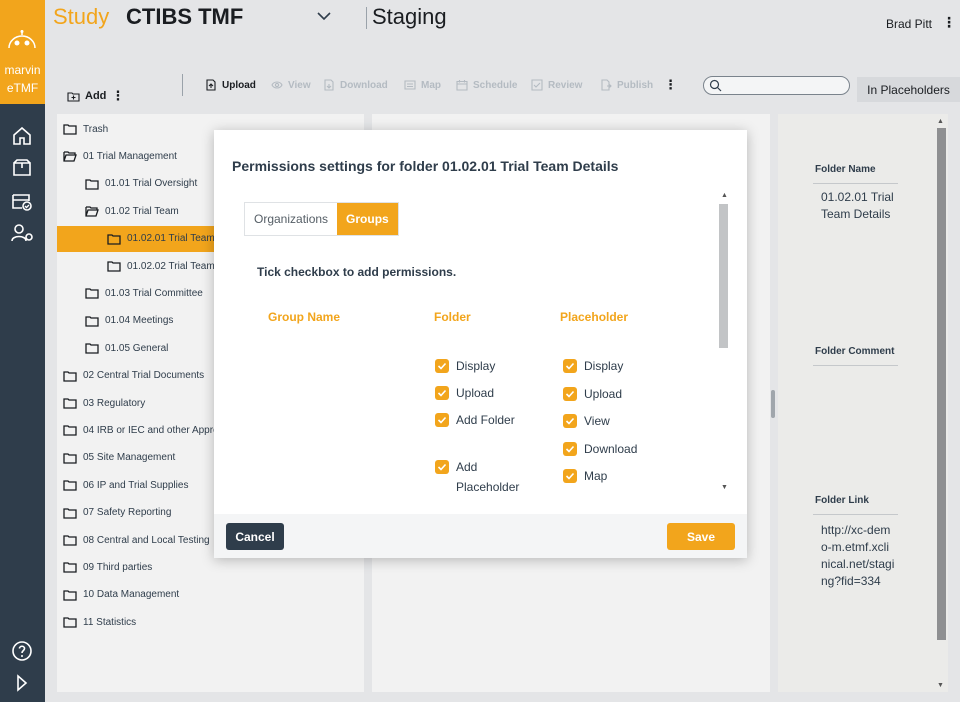  What do you see at coordinates (480, 536) in the screenshot?
I see `dialog-footer: Cancel Save` at bounding box center [480, 536].